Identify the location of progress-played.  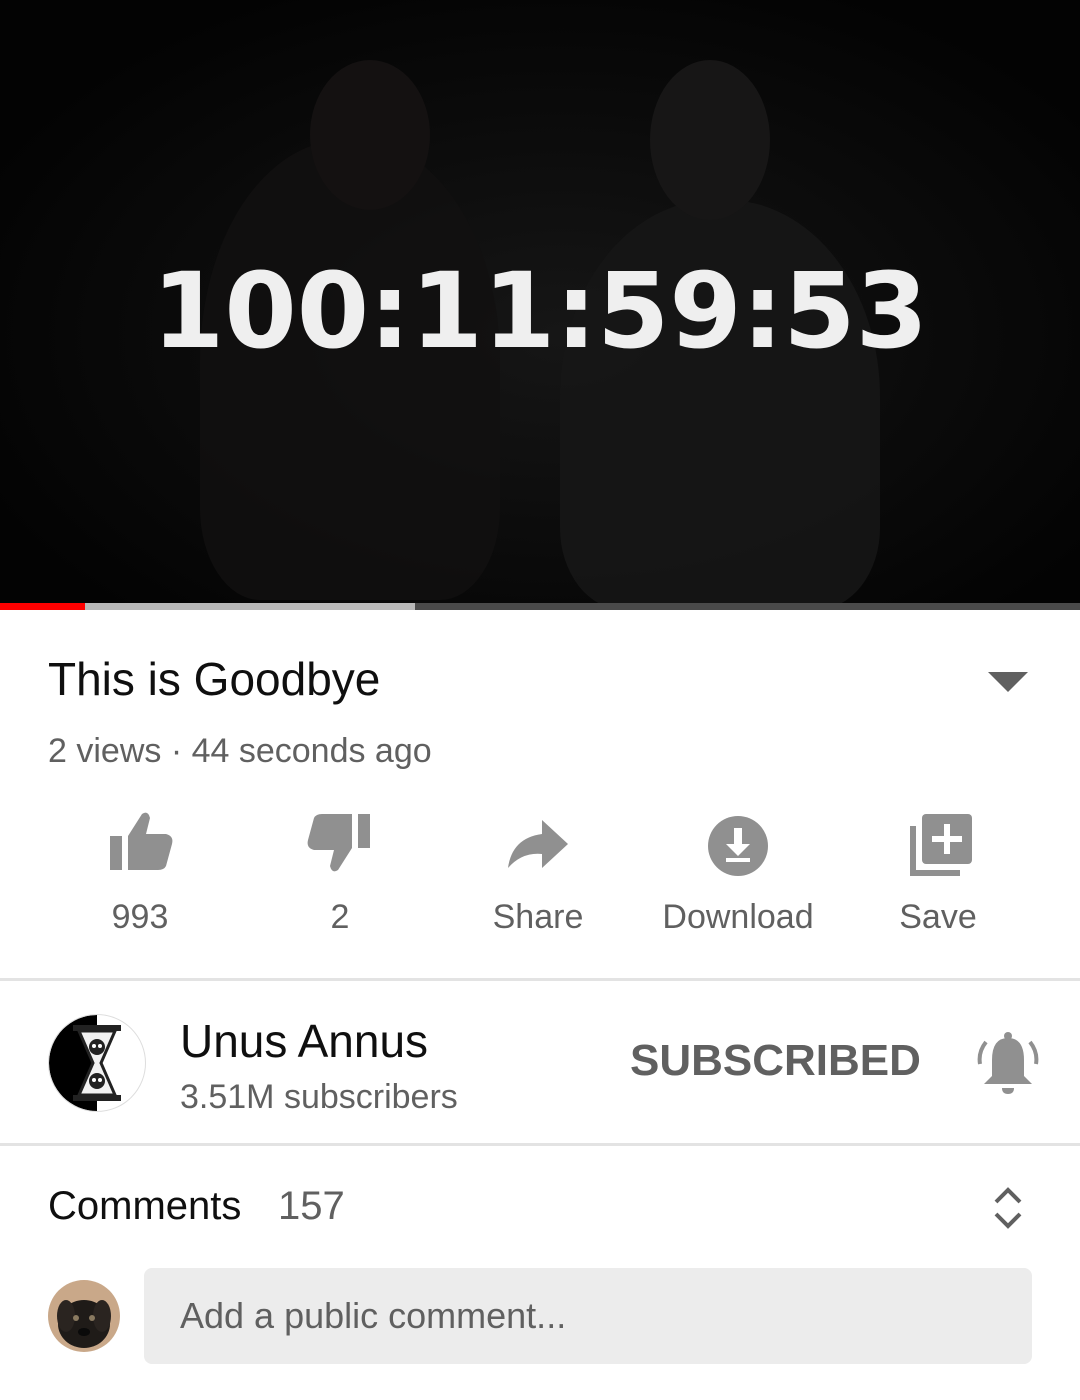
(42, 606).